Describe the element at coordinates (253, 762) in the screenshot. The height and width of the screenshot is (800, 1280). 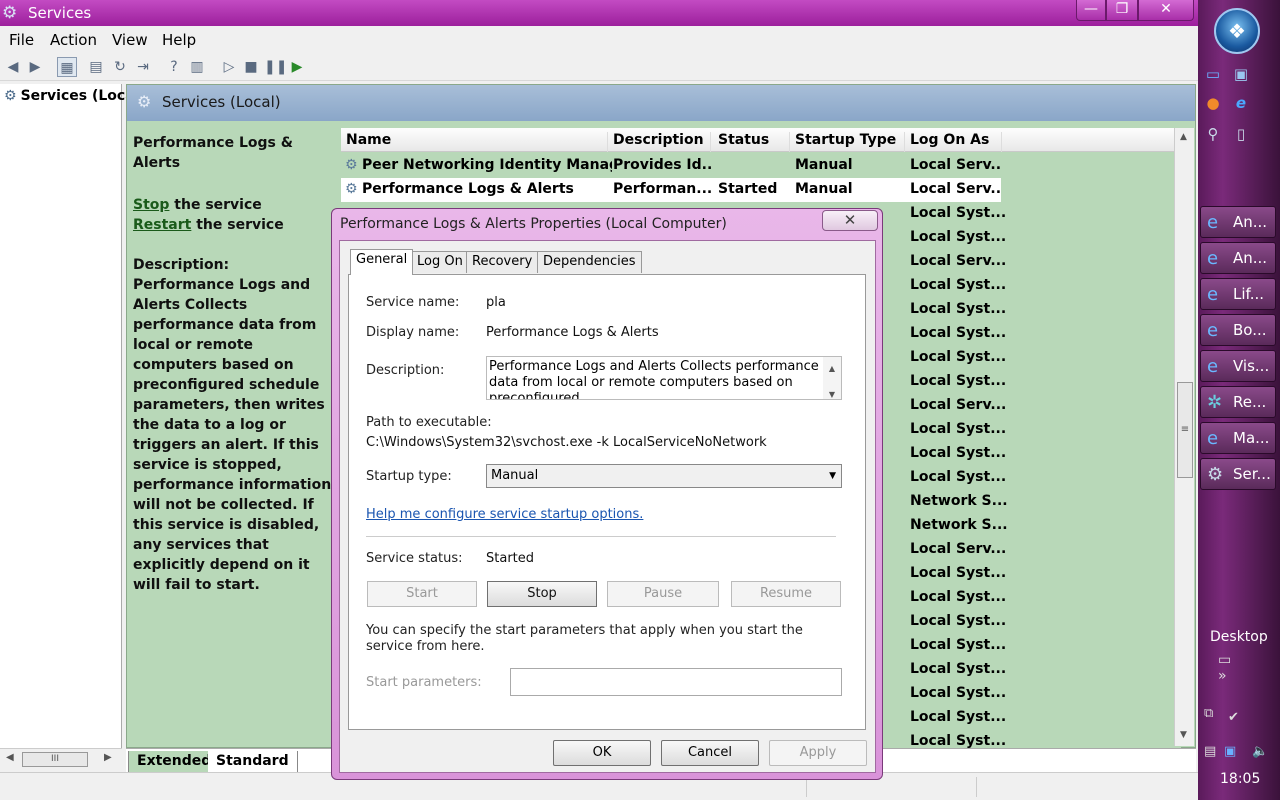
I see `tab-standard: Standard` at that location.